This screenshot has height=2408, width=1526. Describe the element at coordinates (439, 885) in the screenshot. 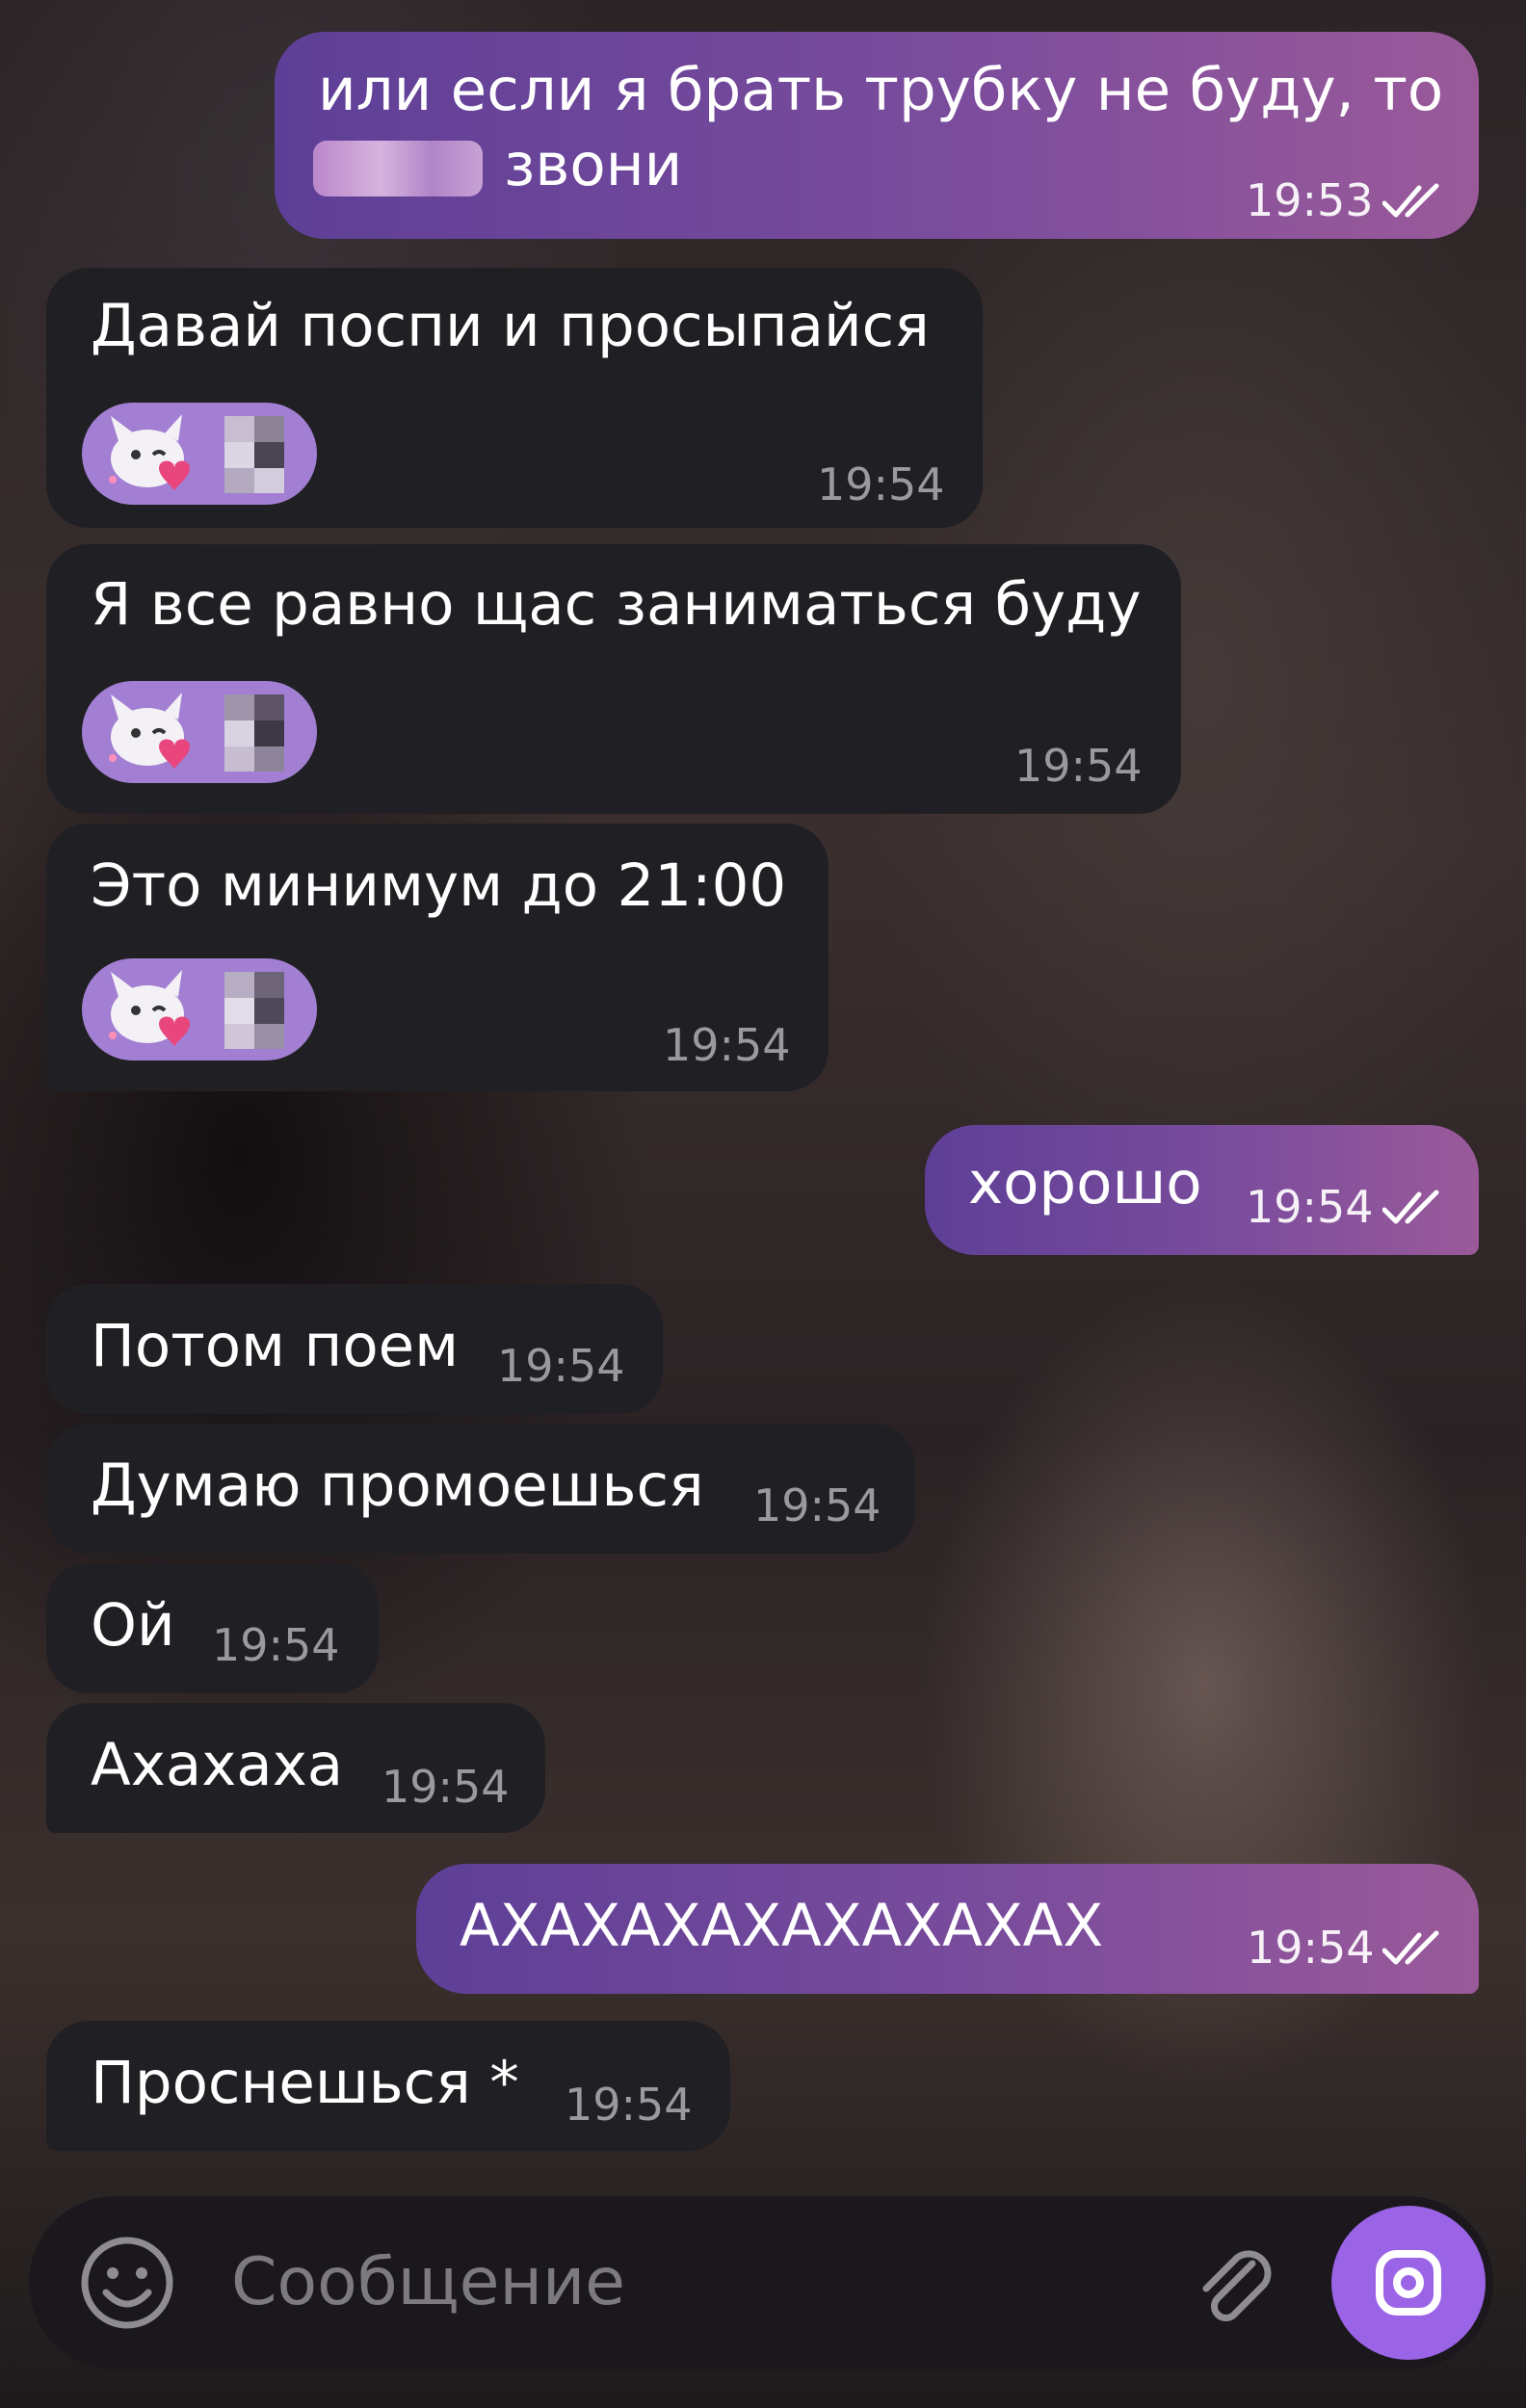

I see `message-text: Это минимум до 21:00` at that location.